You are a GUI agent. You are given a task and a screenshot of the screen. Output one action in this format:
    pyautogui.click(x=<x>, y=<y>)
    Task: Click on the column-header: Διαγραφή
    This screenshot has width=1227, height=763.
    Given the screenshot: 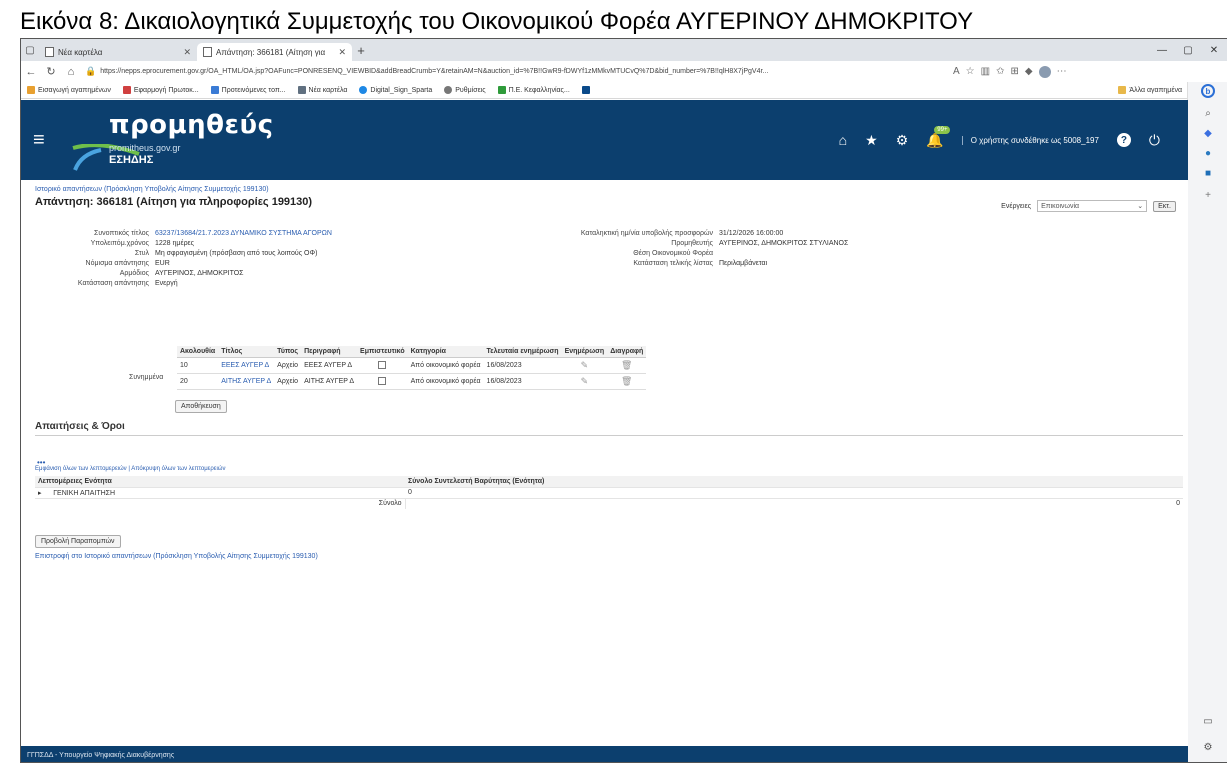 What is the action you would take?
    pyautogui.click(x=627, y=352)
    